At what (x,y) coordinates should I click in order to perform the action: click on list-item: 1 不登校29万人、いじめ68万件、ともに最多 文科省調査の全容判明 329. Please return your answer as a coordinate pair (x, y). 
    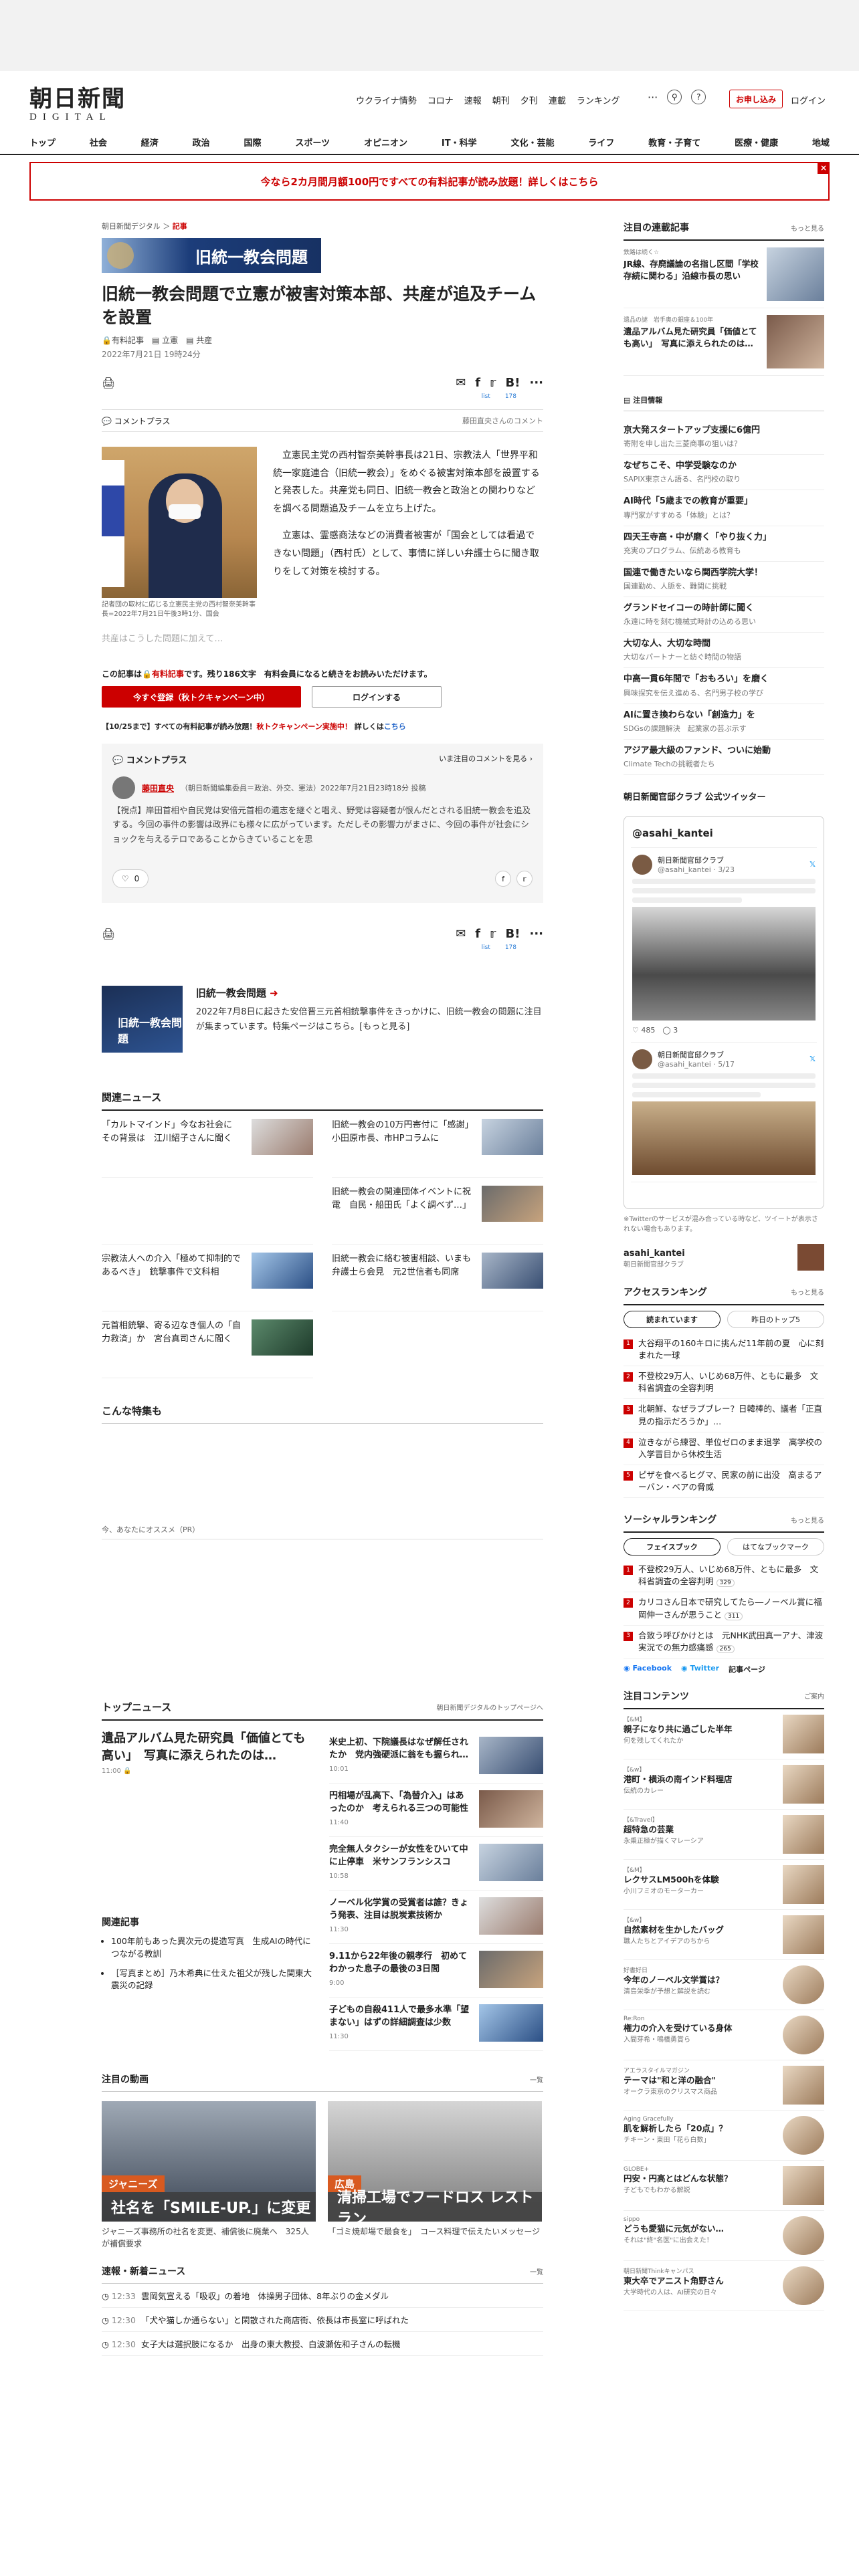
    Looking at the image, I should click on (724, 1576).